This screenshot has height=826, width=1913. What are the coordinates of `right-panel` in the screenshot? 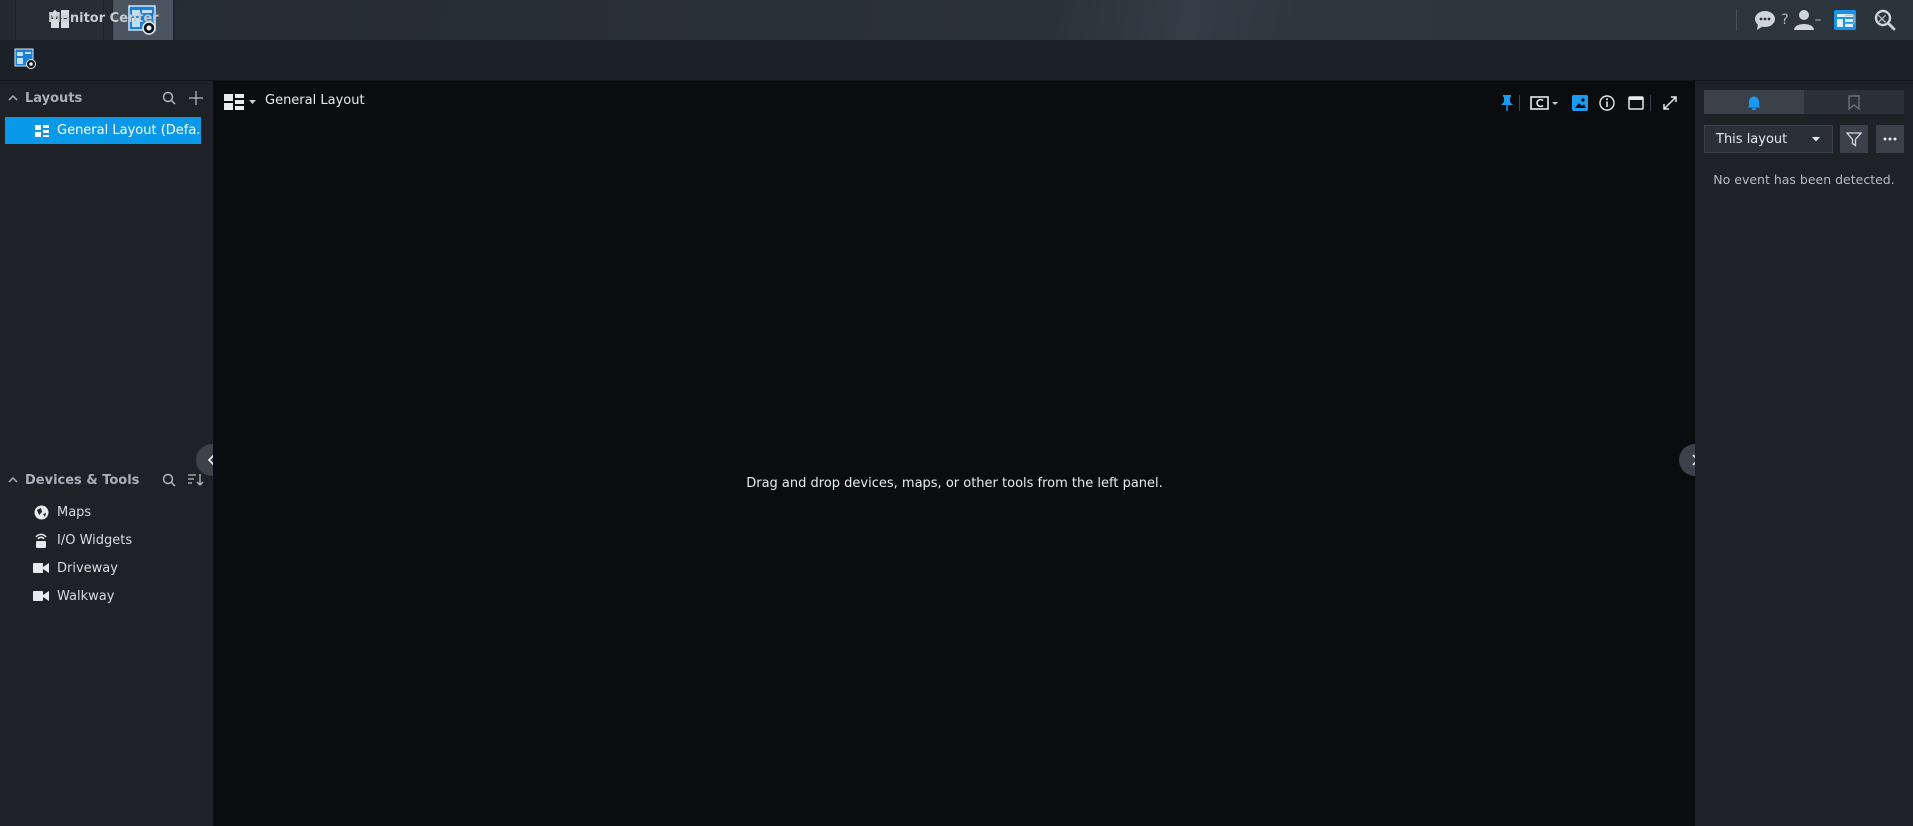 It's located at (1804, 453).